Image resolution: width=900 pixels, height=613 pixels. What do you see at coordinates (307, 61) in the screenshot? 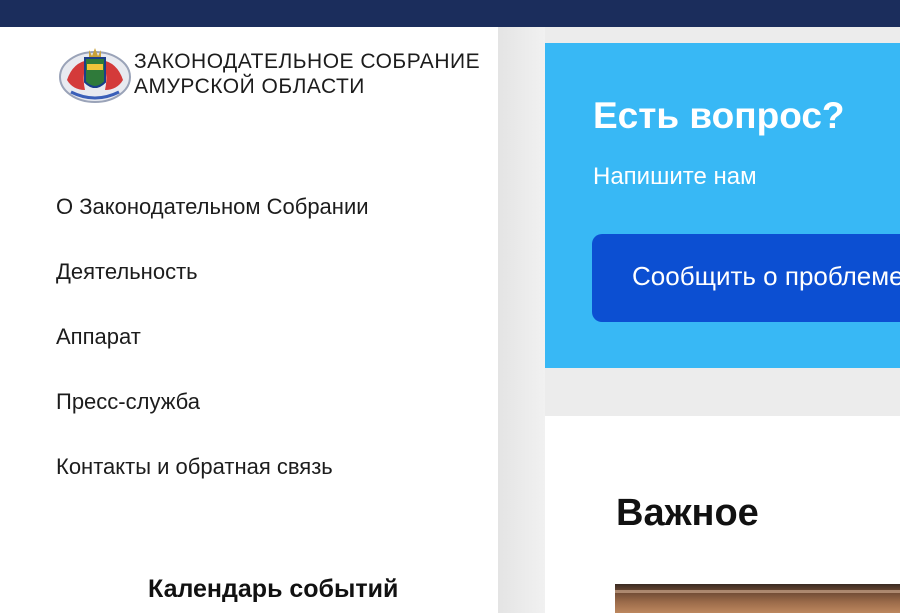
I see `organization-name-line1: Законодательное Собрание` at bounding box center [307, 61].